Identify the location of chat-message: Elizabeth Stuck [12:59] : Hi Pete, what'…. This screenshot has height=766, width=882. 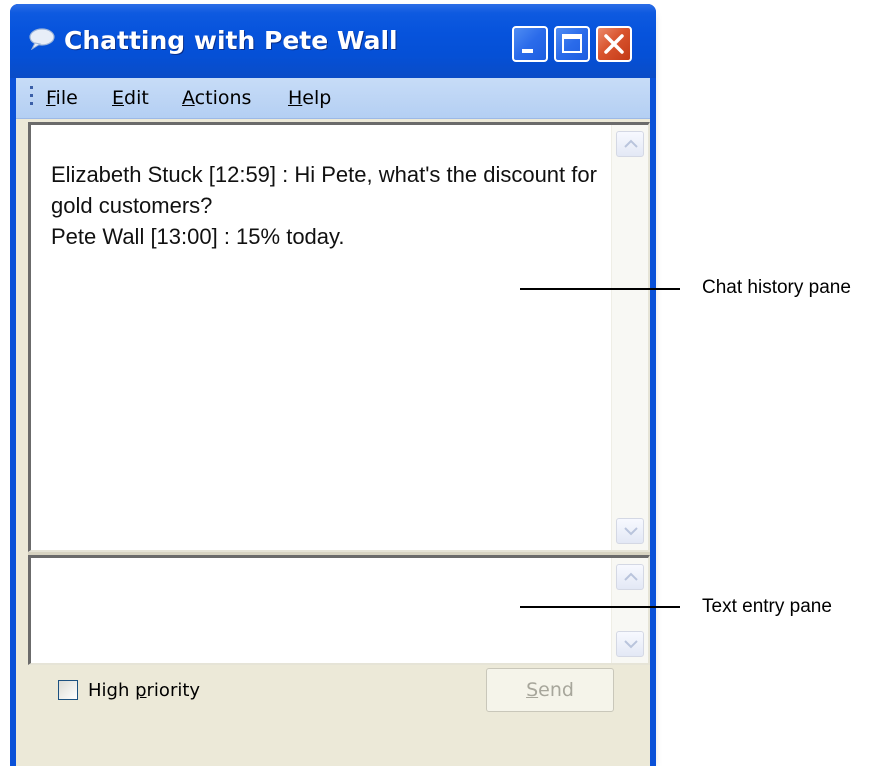
(324, 190).